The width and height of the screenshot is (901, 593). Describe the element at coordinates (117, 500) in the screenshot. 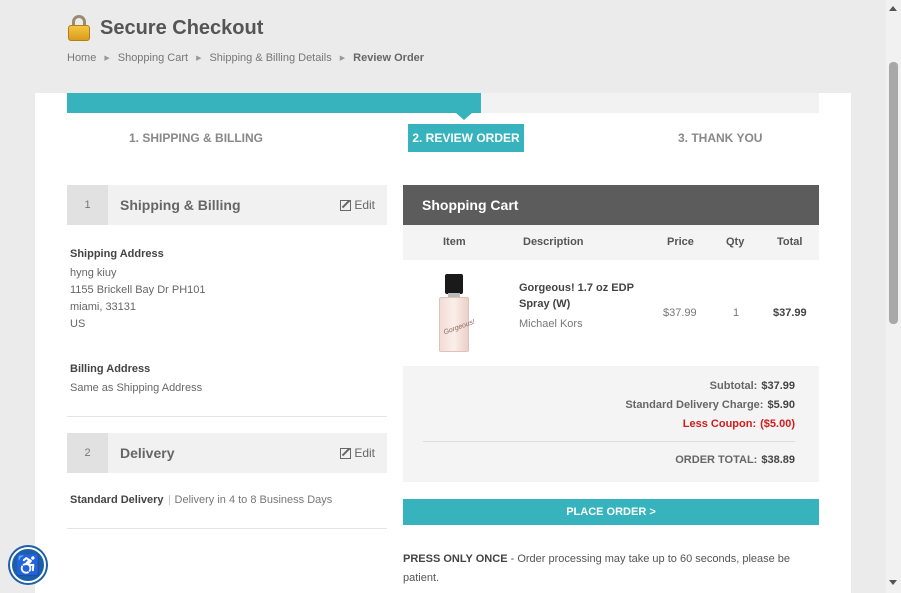

I see `delivery-method: Standard Delivery` at that location.